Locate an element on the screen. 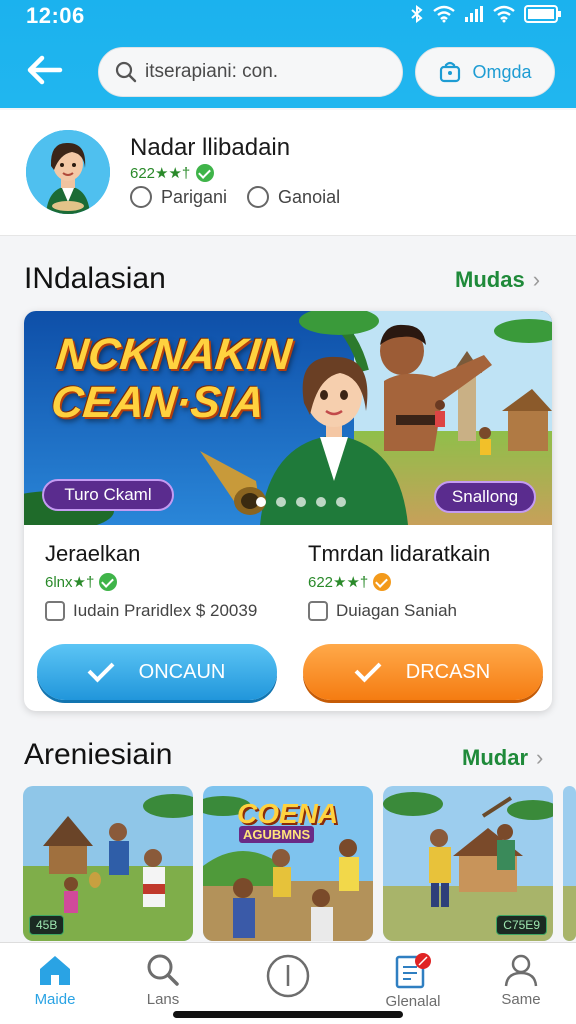 The image size is (576, 1024). game-checkbox-1: Iudain Praridlex $ 20039 is located at coordinates (151, 611).